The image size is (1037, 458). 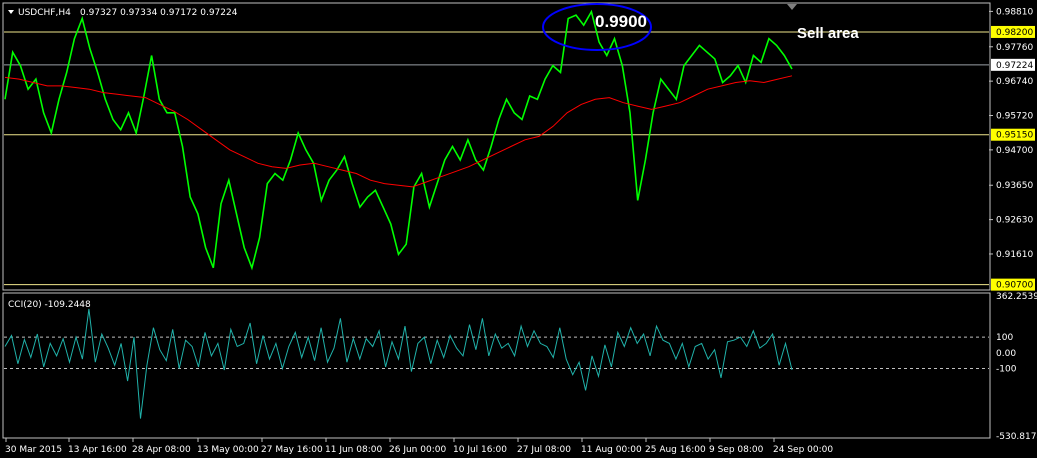 I want to click on x-tick-label: 9 Sep 08:00, so click(x=736, y=450).